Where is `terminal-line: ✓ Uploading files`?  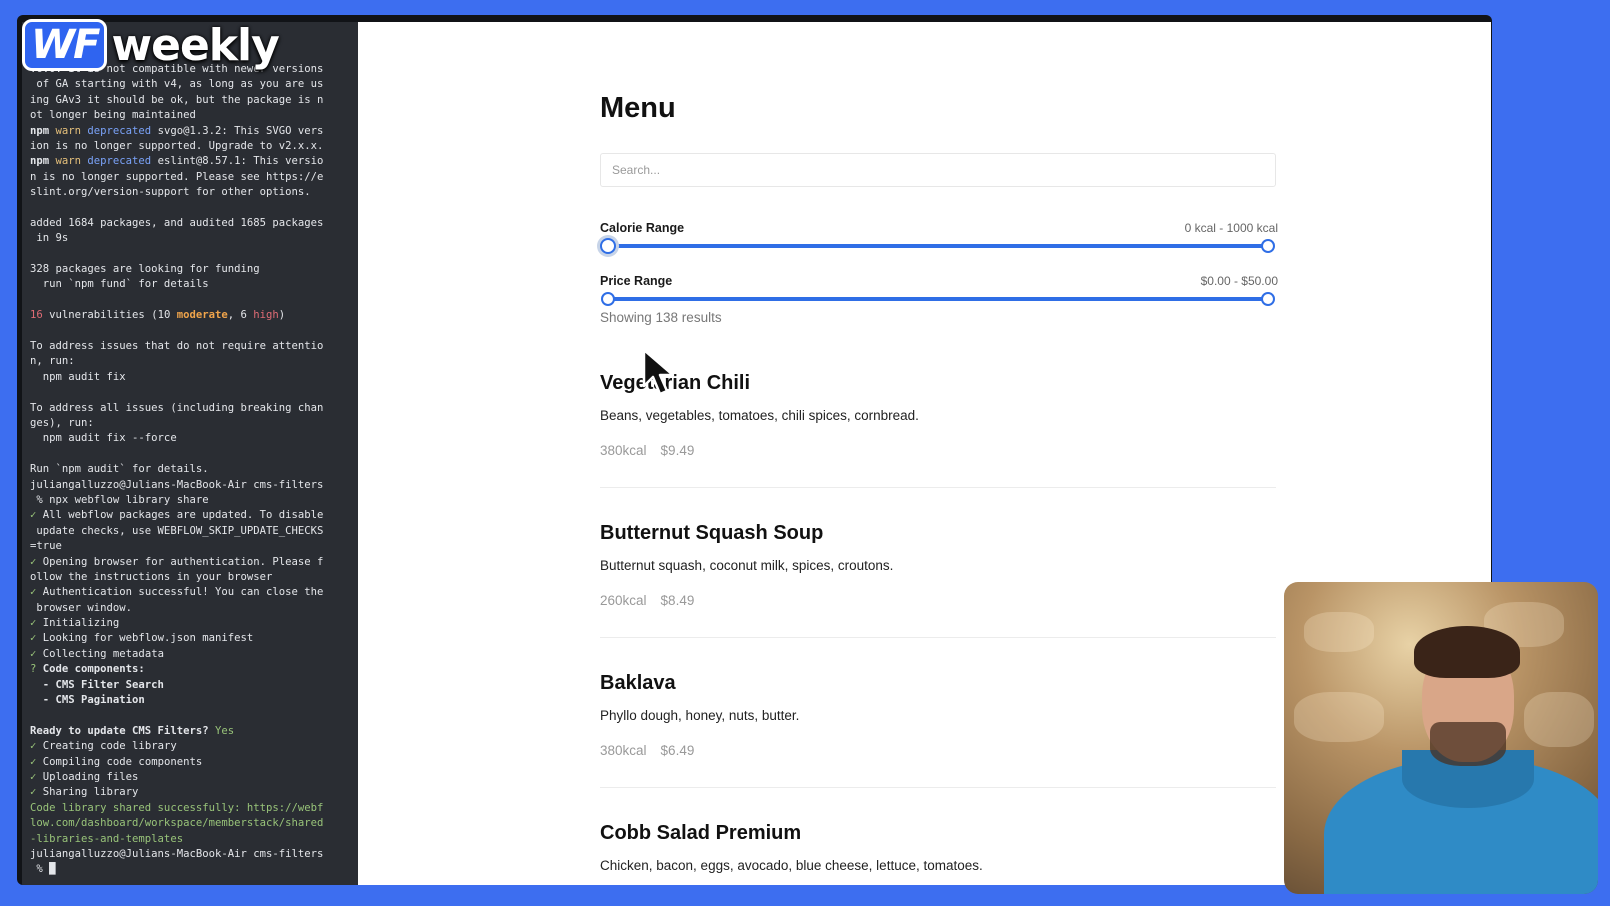 terminal-line: ✓ Uploading files is located at coordinates (194, 777).